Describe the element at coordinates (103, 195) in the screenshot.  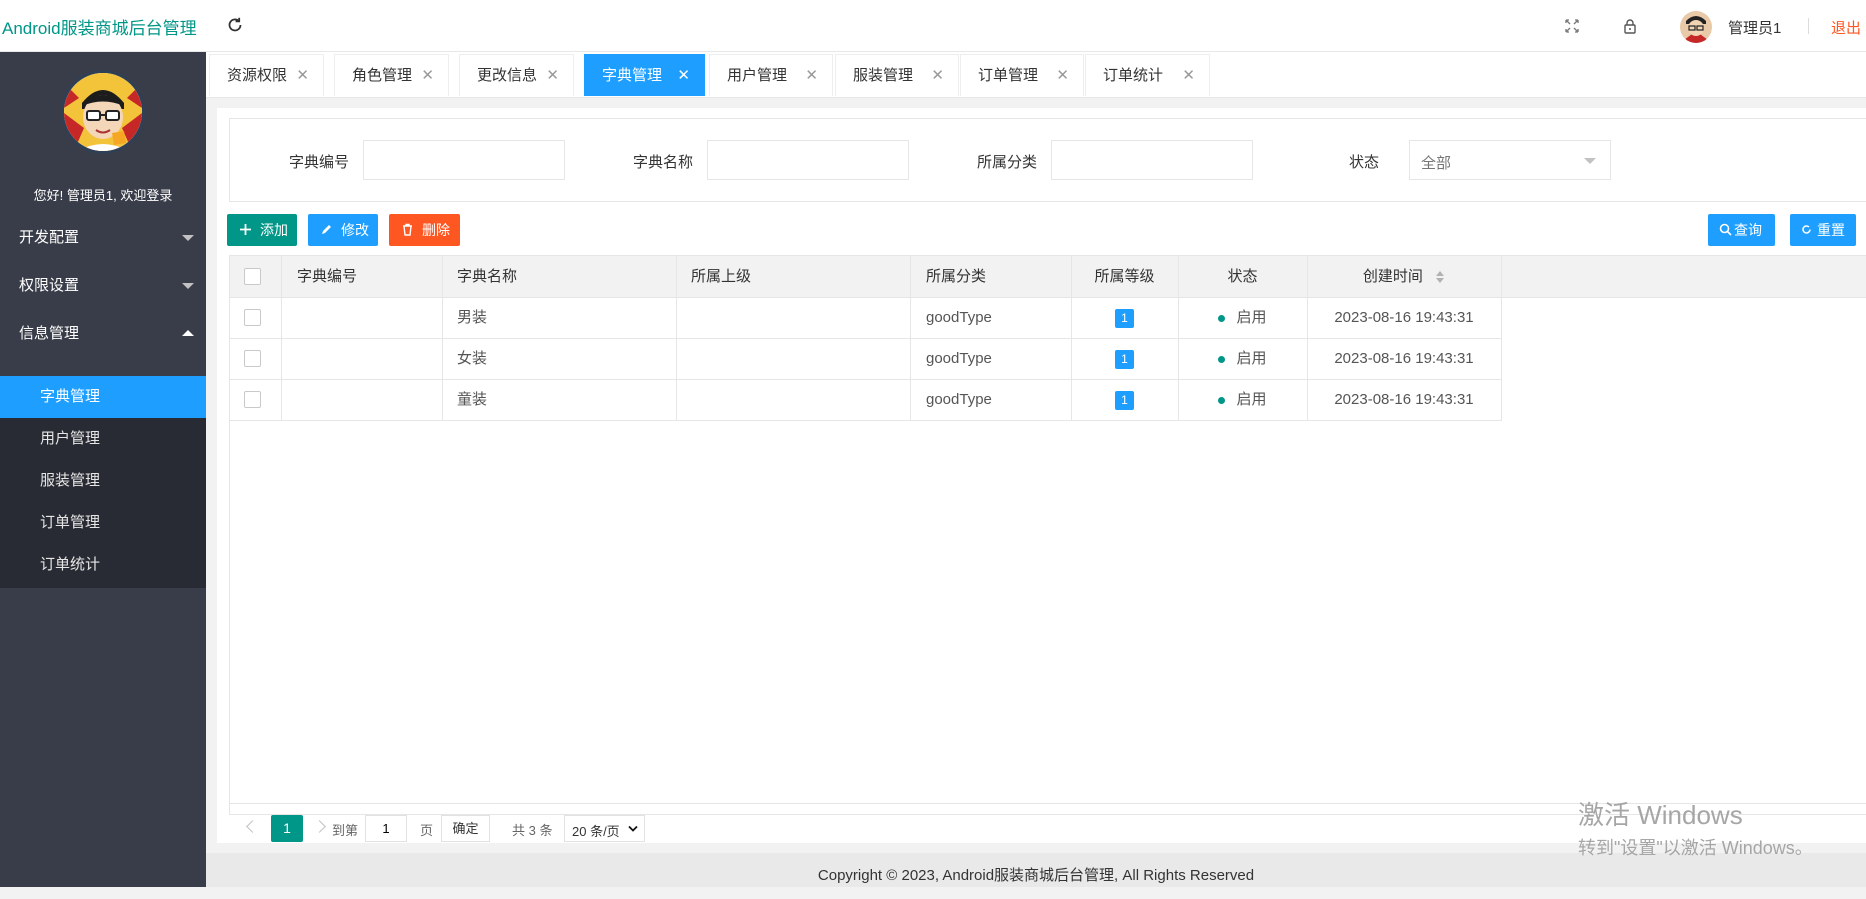
I see `welcome-text: 您好! 管理员1, 欢迎登录` at that location.